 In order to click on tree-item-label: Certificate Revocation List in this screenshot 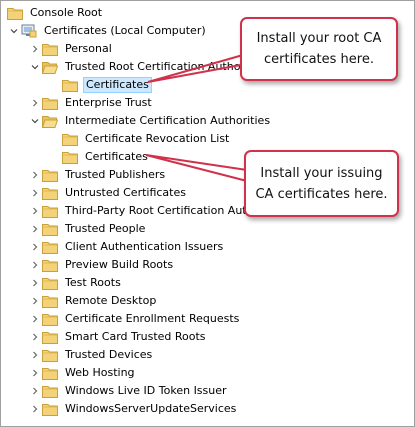, I will do `click(157, 138)`.